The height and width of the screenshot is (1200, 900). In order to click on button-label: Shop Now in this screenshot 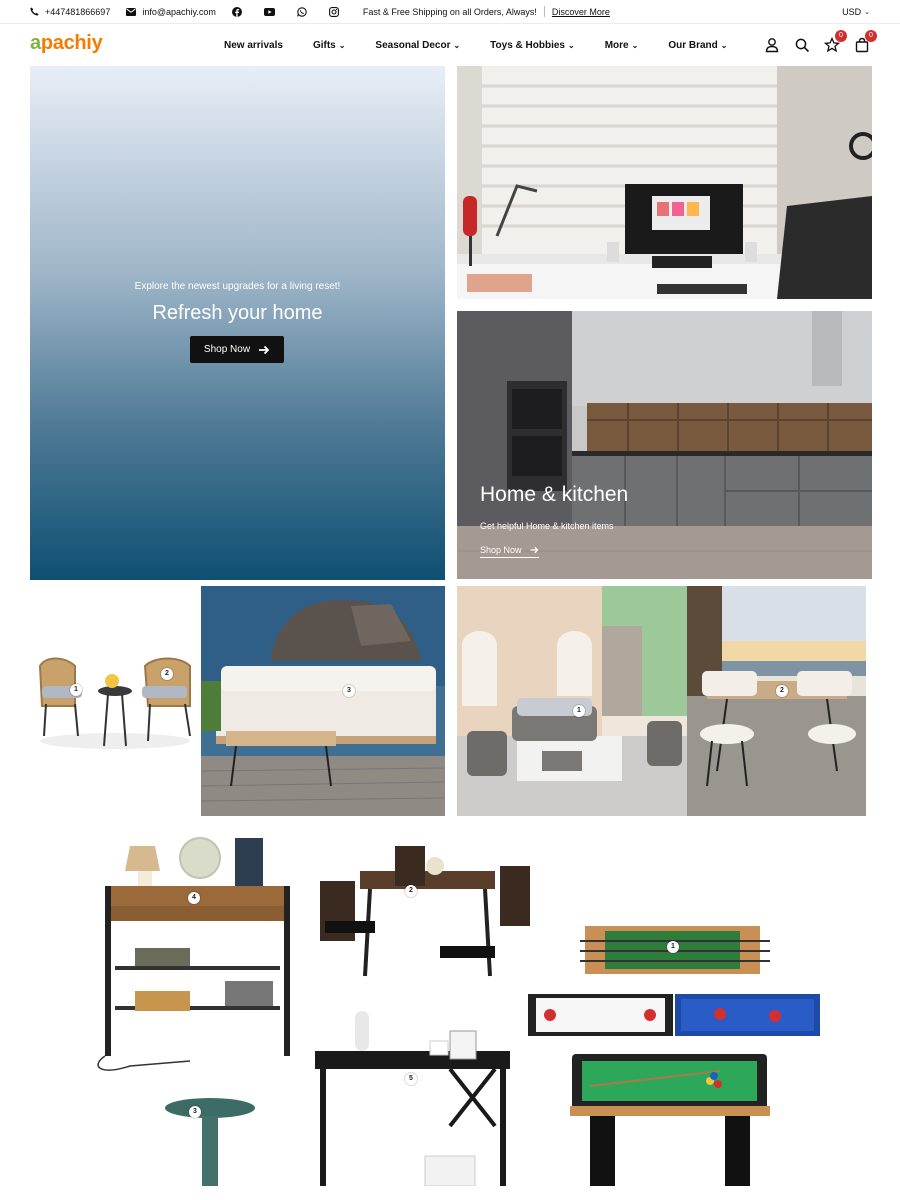, I will do `click(227, 349)`.